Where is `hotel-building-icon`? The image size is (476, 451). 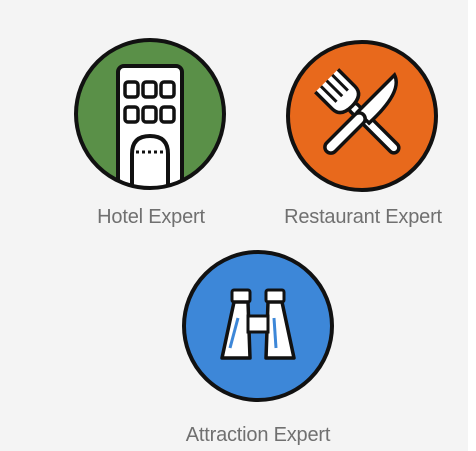
hotel-building-icon is located at coordinates (150, 114).